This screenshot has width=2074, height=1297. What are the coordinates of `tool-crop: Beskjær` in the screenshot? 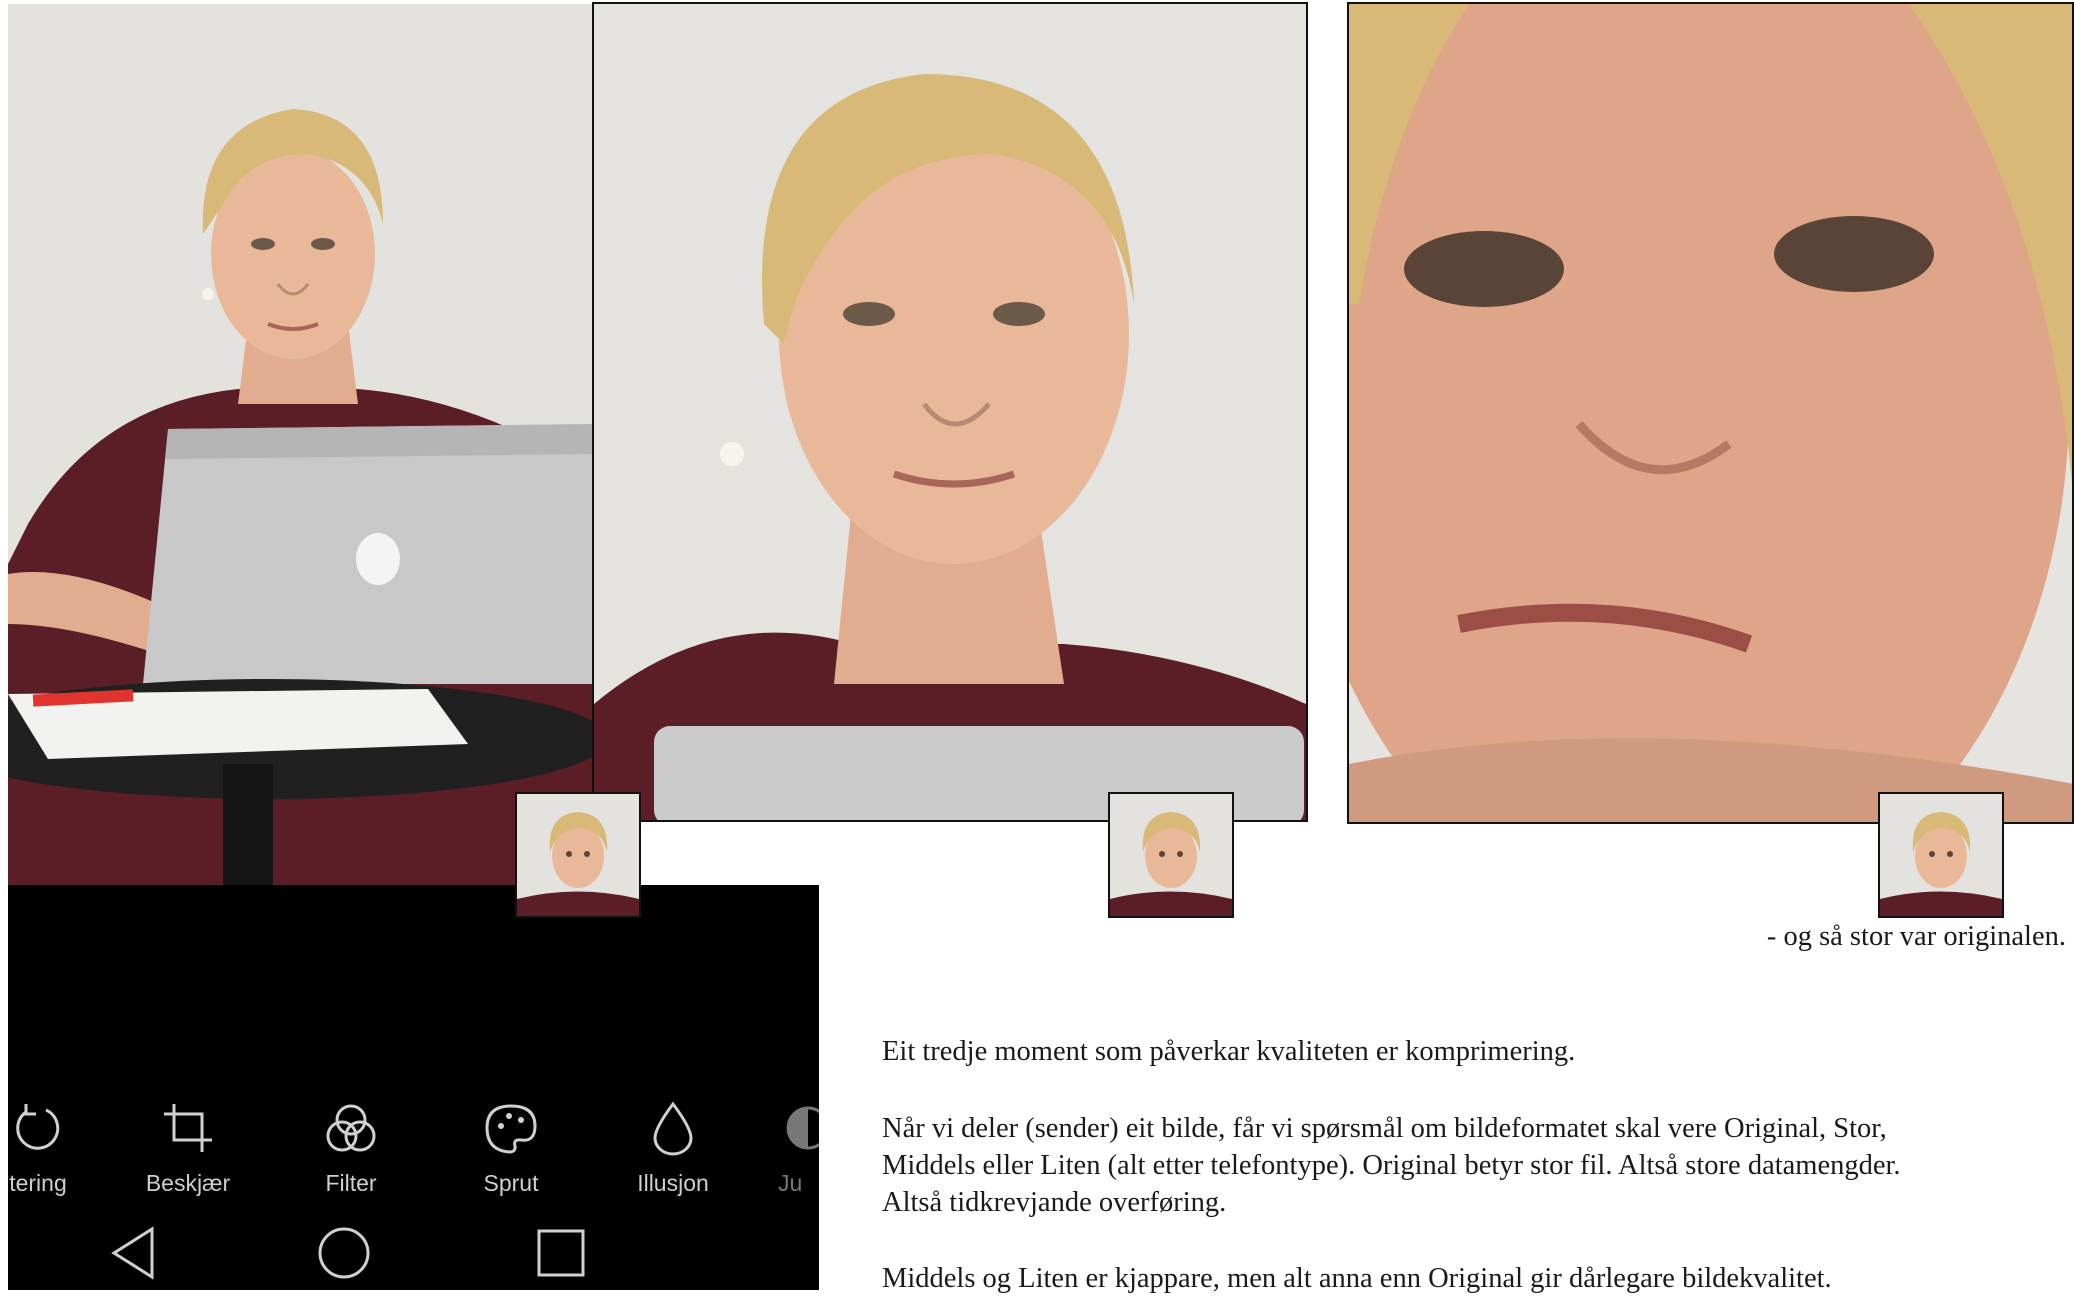 It's located at (188, 1148).